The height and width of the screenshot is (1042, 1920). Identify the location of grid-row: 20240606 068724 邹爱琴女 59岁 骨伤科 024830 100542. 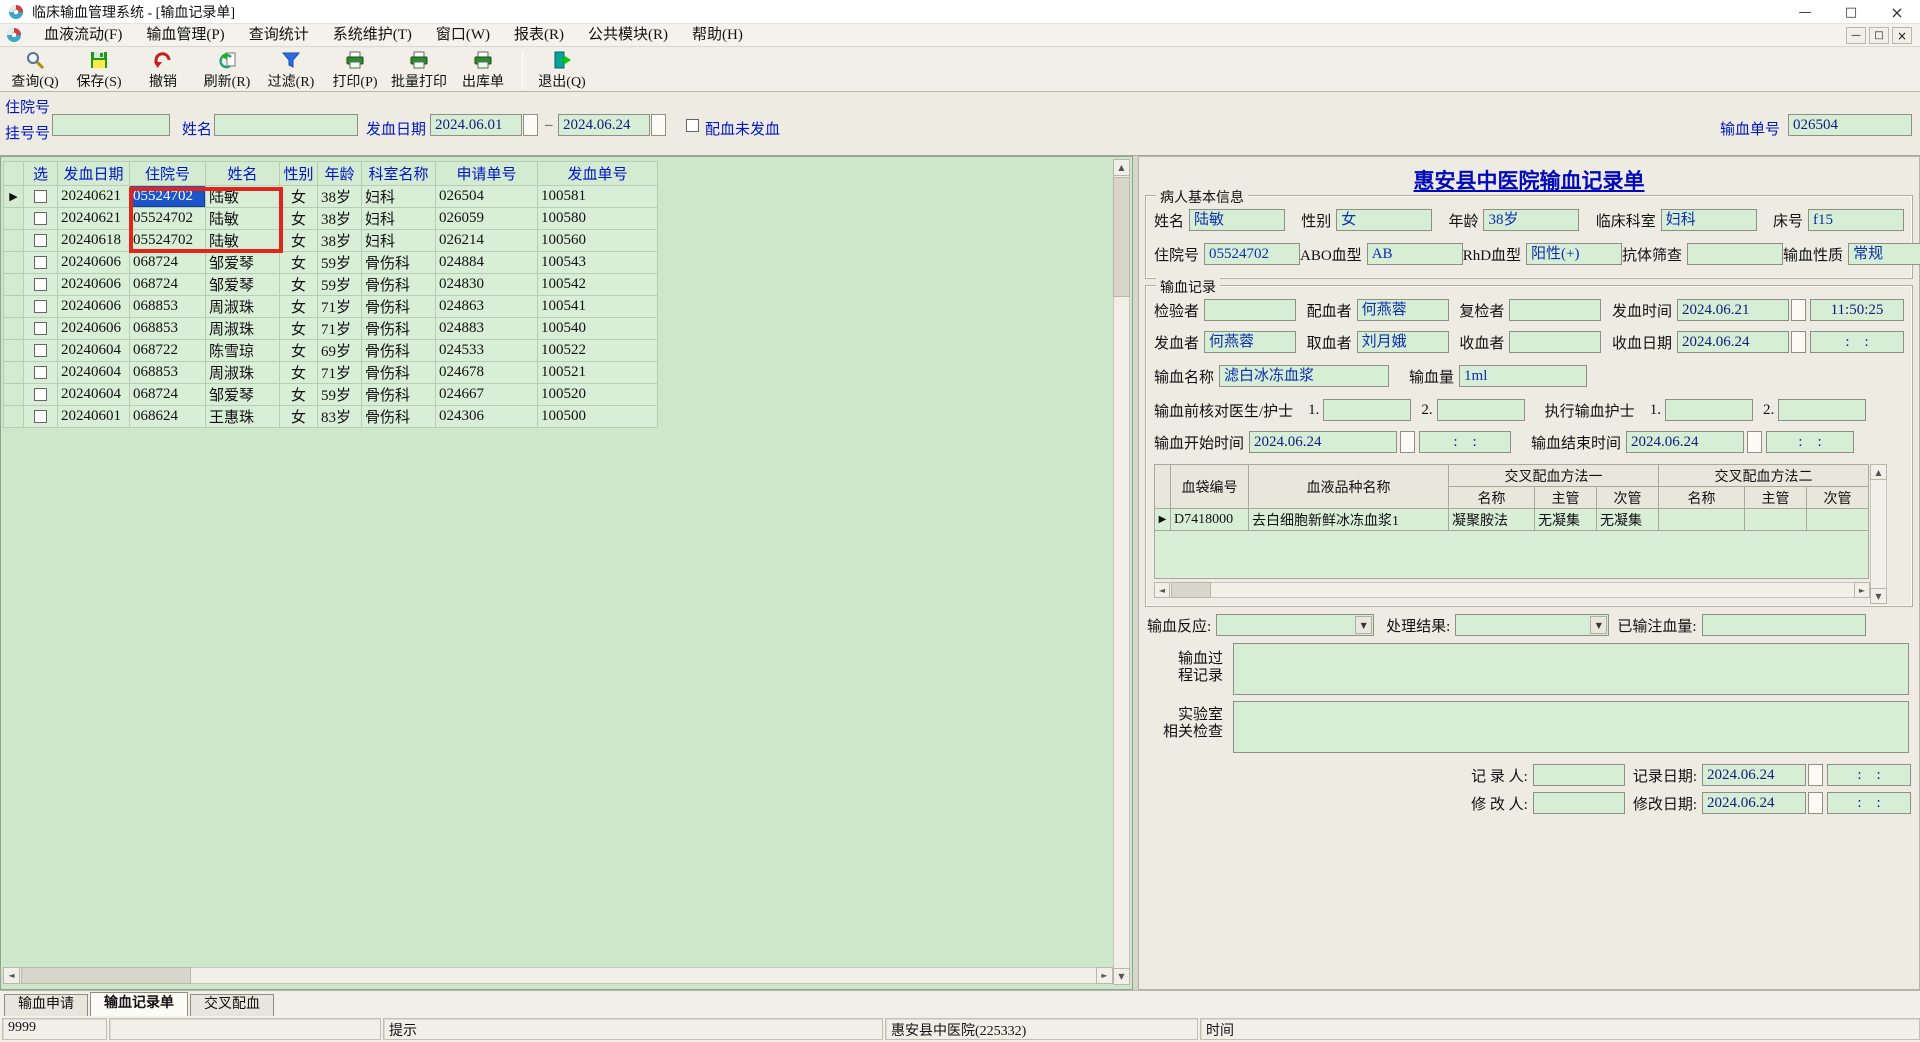
(330, 284).